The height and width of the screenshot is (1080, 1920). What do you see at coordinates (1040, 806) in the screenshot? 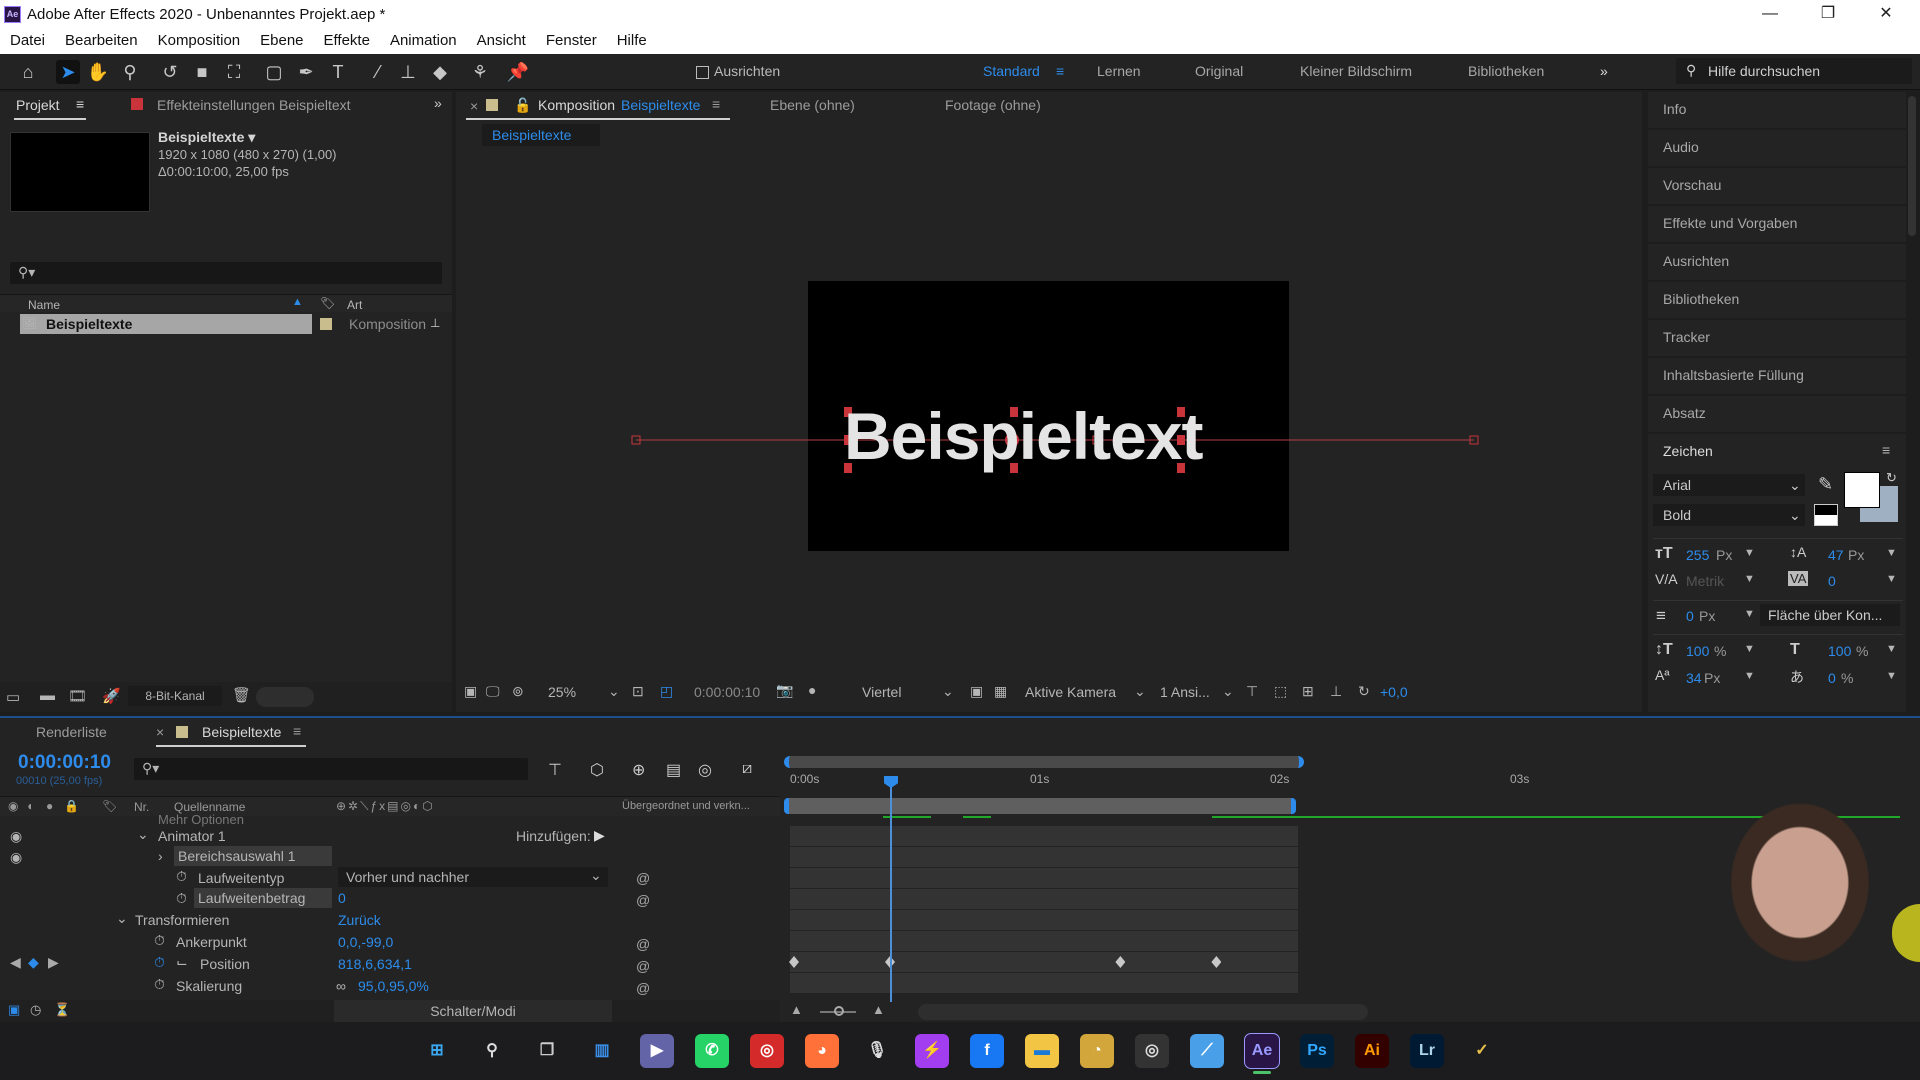
I see `work-area-bar` at bounding box center [1040, 806].